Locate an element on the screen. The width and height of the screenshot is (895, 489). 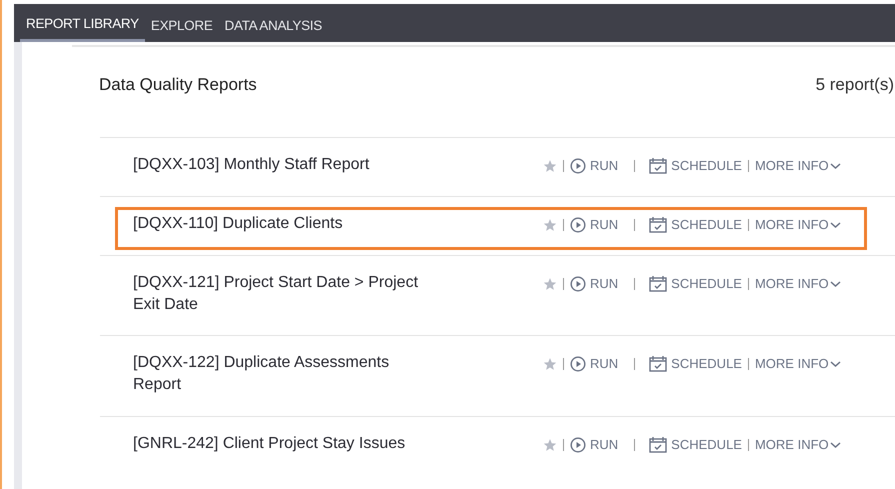
nav-tab: REPORT LIBRARY is located at coordinates (82, 23).